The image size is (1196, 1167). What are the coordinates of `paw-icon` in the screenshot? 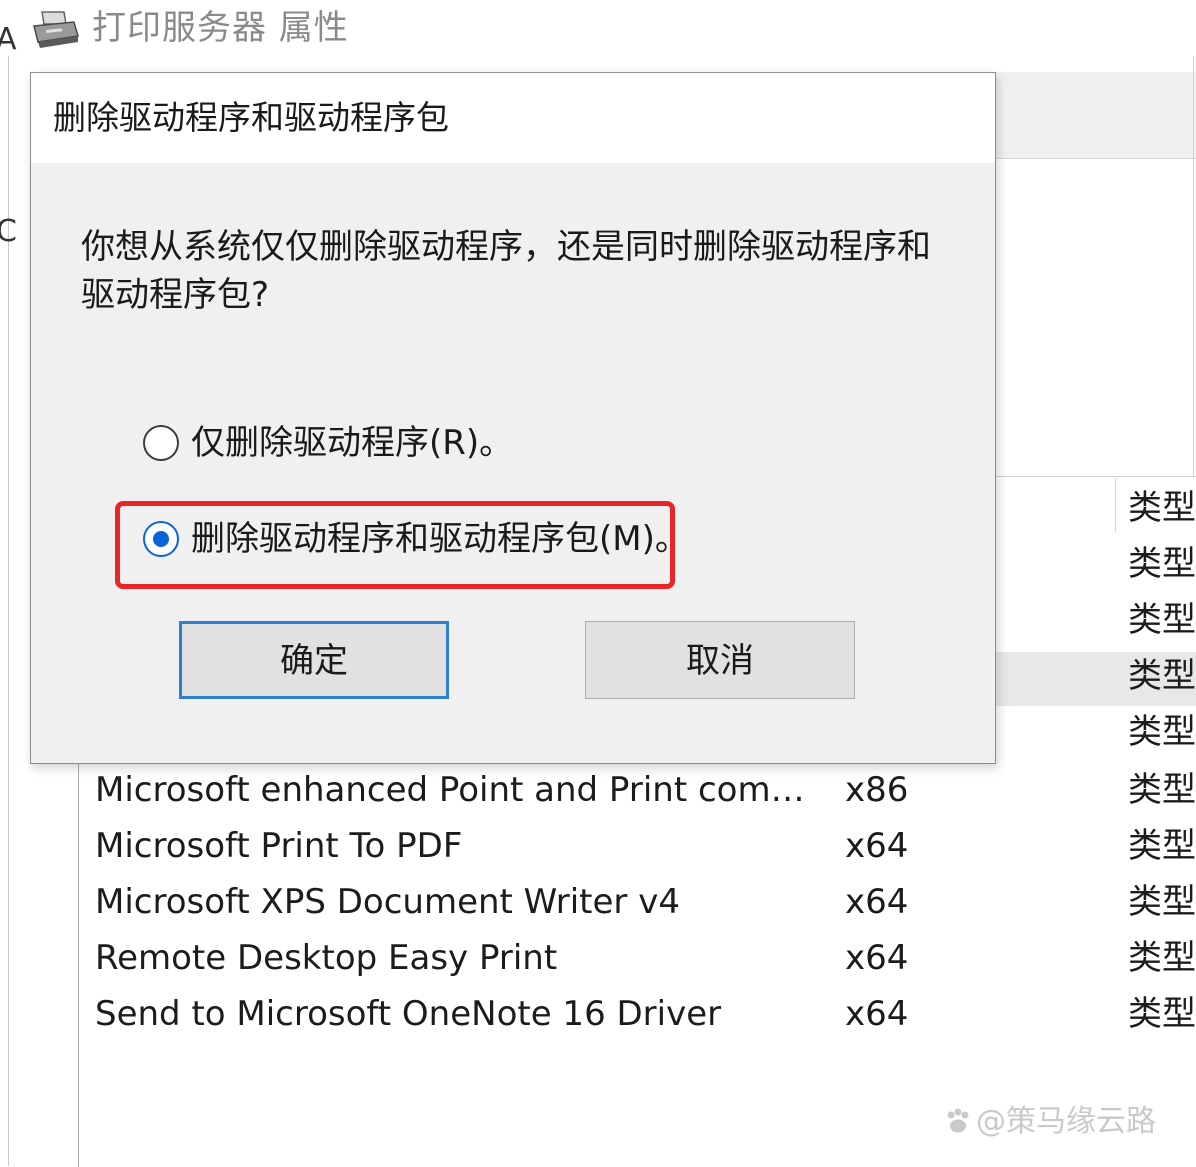 It's located at (958, 1120).